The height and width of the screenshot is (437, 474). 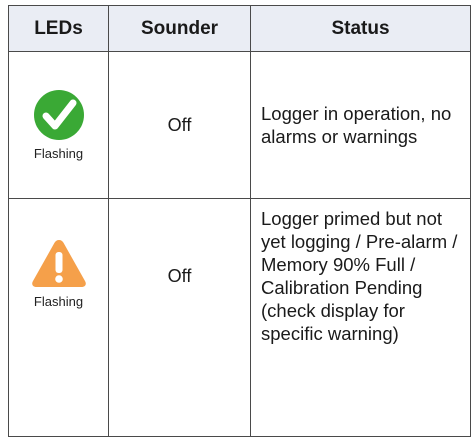 What do you see at coordinates (179, 28) in the screenshot?
I see `header-sounder: Sounder` at bounding box center [179, 28].